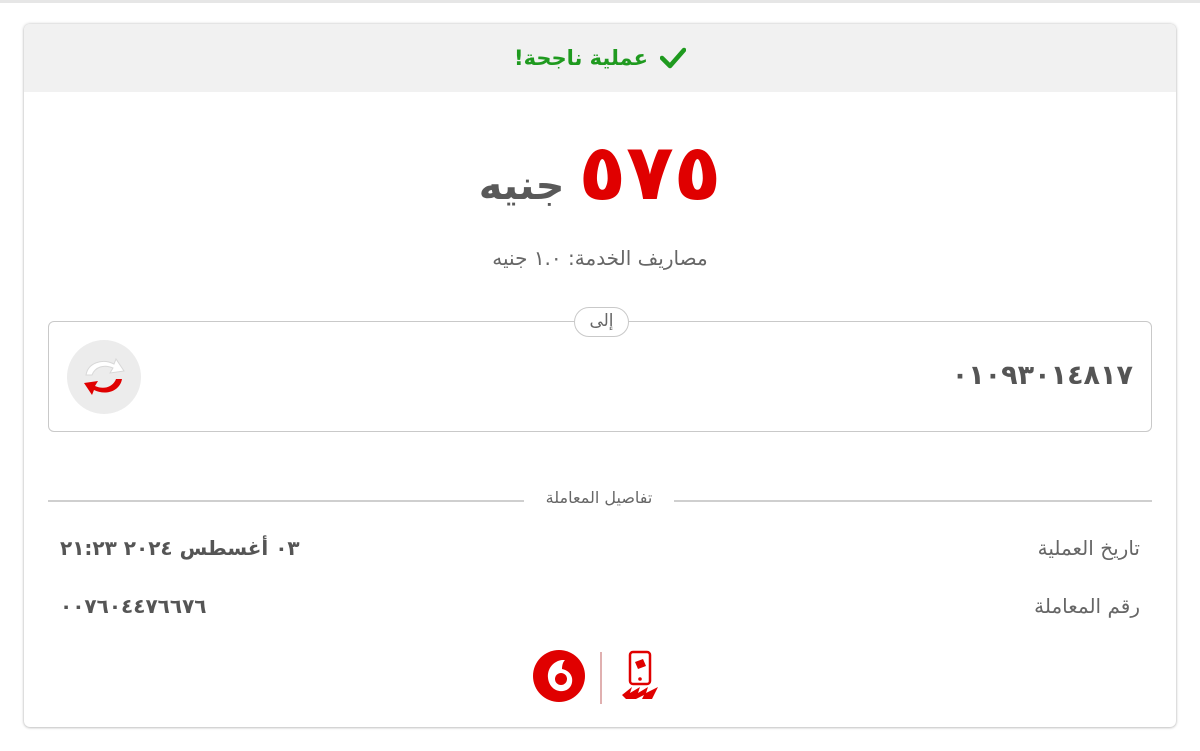 This screenshot has width=1200, height=751. Describe the element at coordinates (600, 609) in the screenshot. I see `detail-row-reference: رقم المعاملة ٠٠٧٦٠٤٤٧٦٦٧٦` at that location.